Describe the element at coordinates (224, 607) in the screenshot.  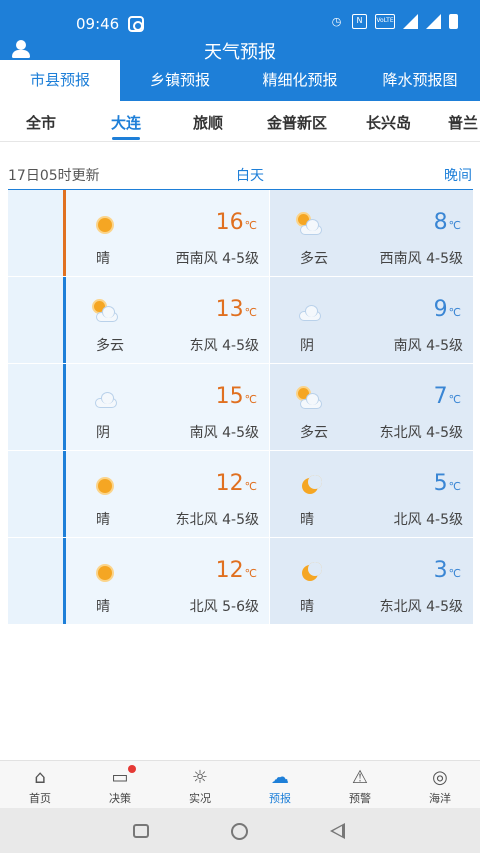
I see `wind-text: 北风 5-6级` at that location.